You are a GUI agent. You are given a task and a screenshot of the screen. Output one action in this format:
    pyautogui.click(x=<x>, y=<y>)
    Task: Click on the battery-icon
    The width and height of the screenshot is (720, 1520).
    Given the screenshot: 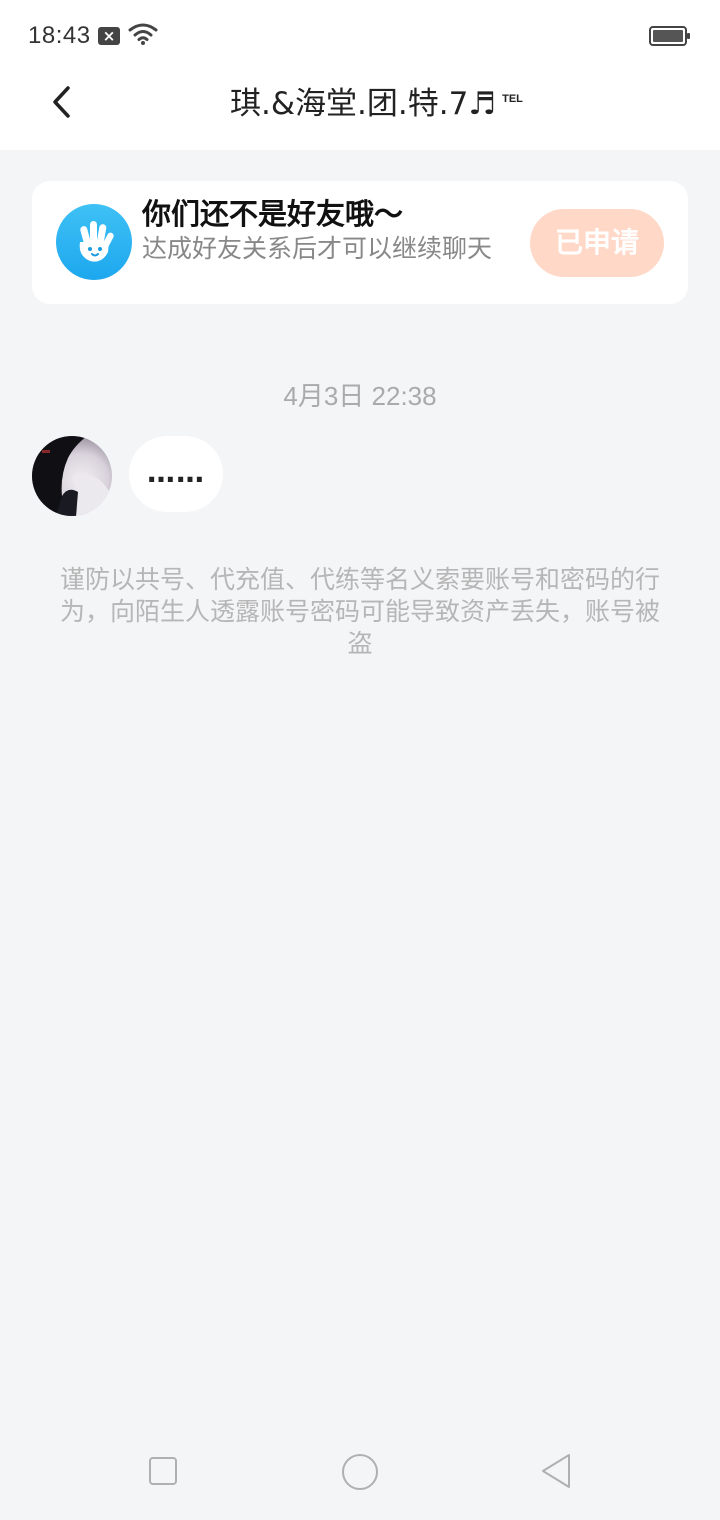 What is the action you would take?
    pyautogui.click(x=669, y=36)
    